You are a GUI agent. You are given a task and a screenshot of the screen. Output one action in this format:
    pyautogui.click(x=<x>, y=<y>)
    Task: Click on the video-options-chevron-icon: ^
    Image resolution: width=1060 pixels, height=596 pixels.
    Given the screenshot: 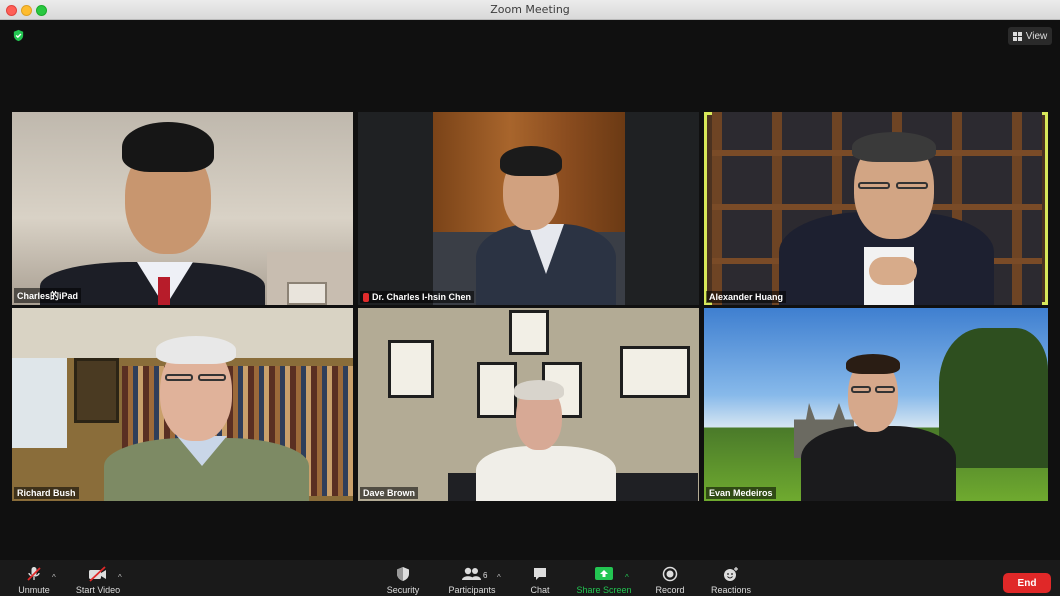 What is the action you would take?
    pyautogui.click(x=120, y=577)
    